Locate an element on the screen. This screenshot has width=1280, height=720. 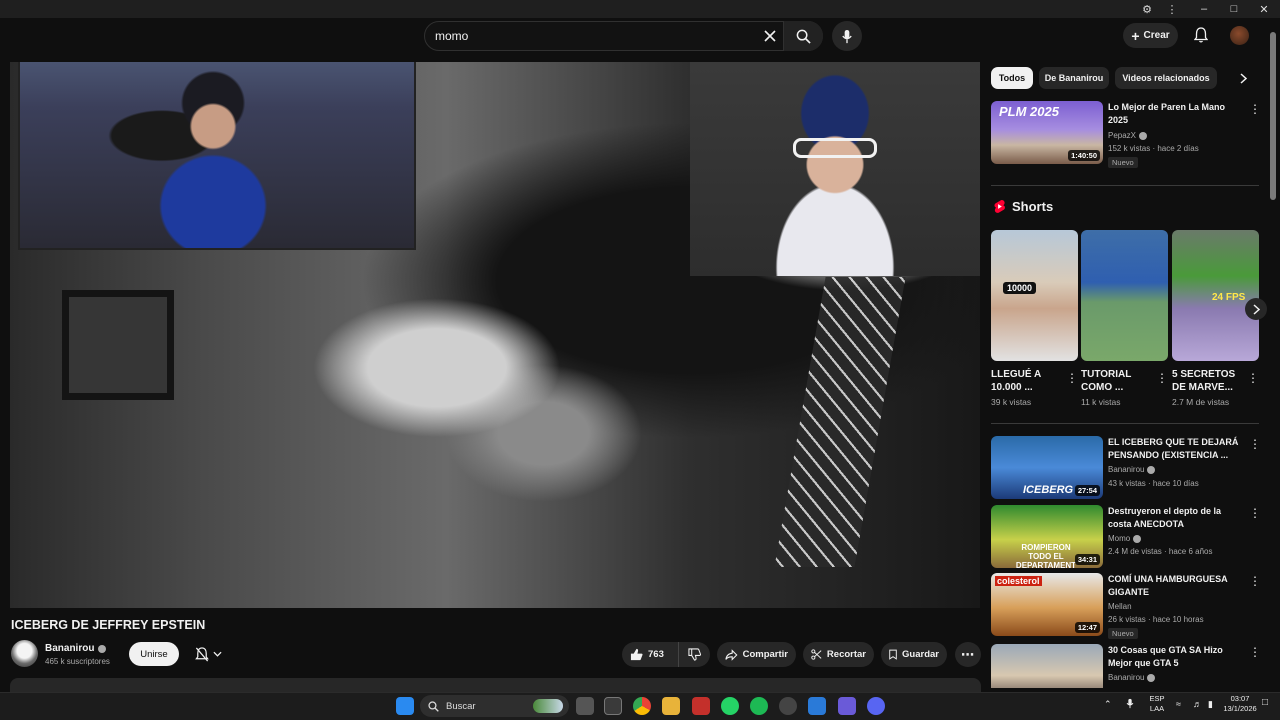
shorts-next-button is located at coordinates (1256, 309).